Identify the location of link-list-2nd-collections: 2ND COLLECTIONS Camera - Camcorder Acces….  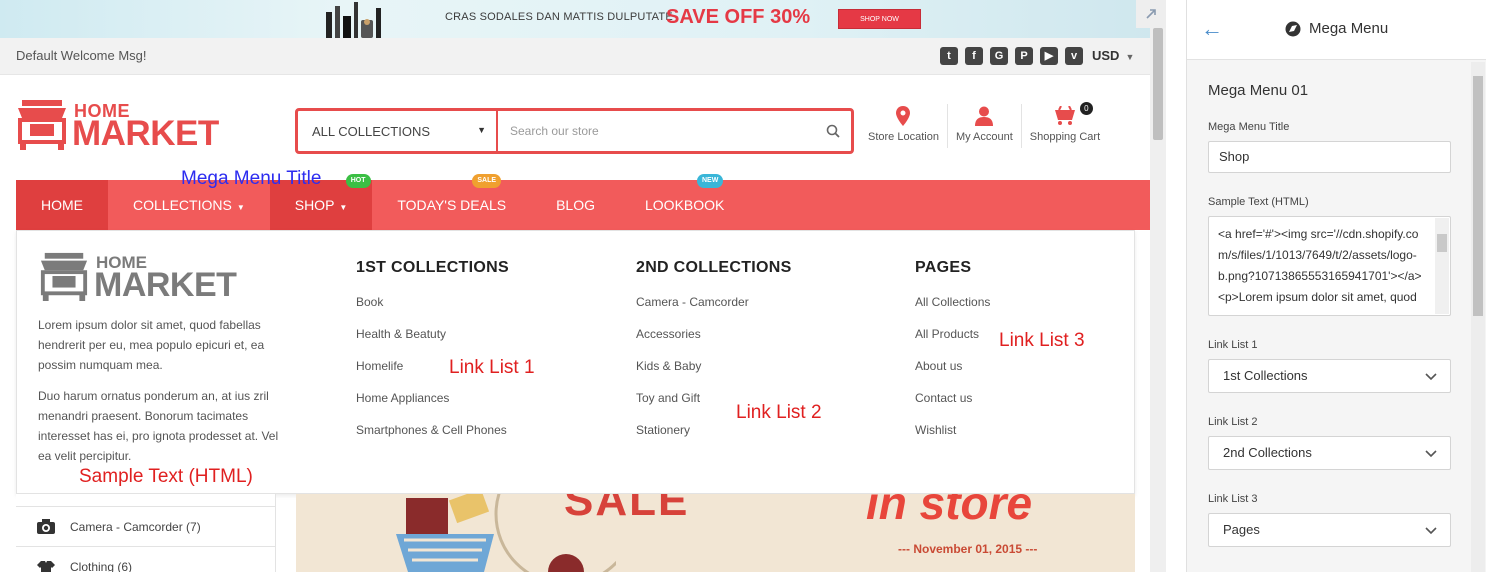
(714, 357).